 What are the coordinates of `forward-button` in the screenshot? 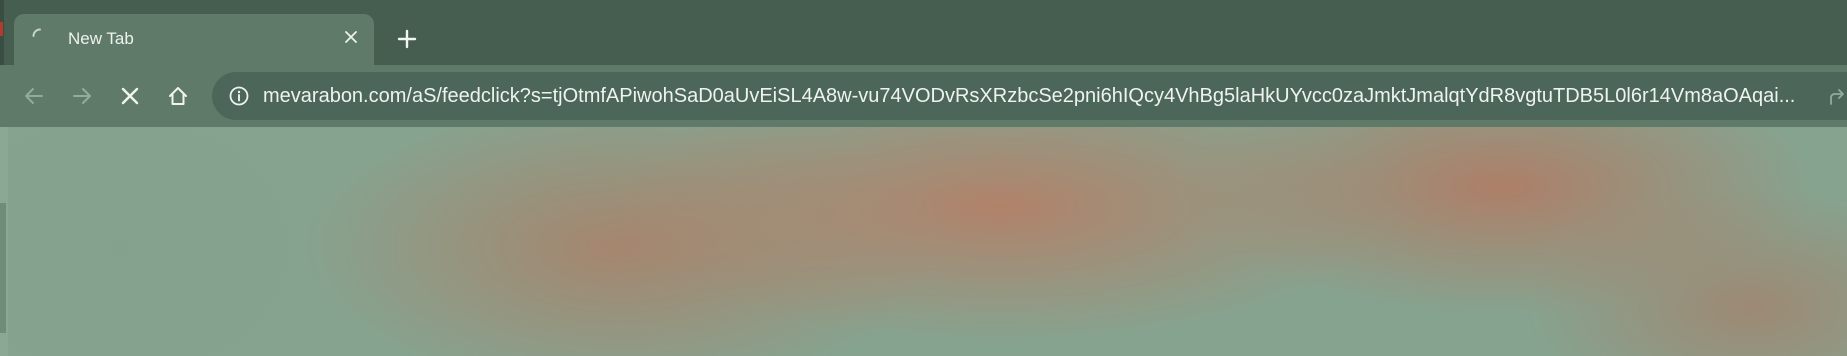 It's located at (82, 96).